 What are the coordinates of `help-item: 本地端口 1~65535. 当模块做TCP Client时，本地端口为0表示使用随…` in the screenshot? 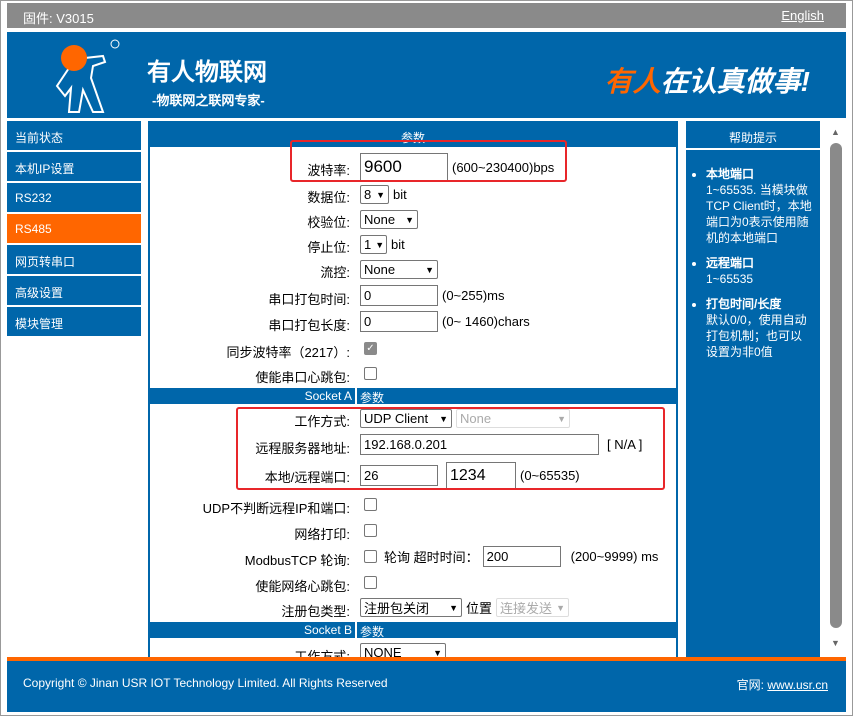 It's located at (759, 206).